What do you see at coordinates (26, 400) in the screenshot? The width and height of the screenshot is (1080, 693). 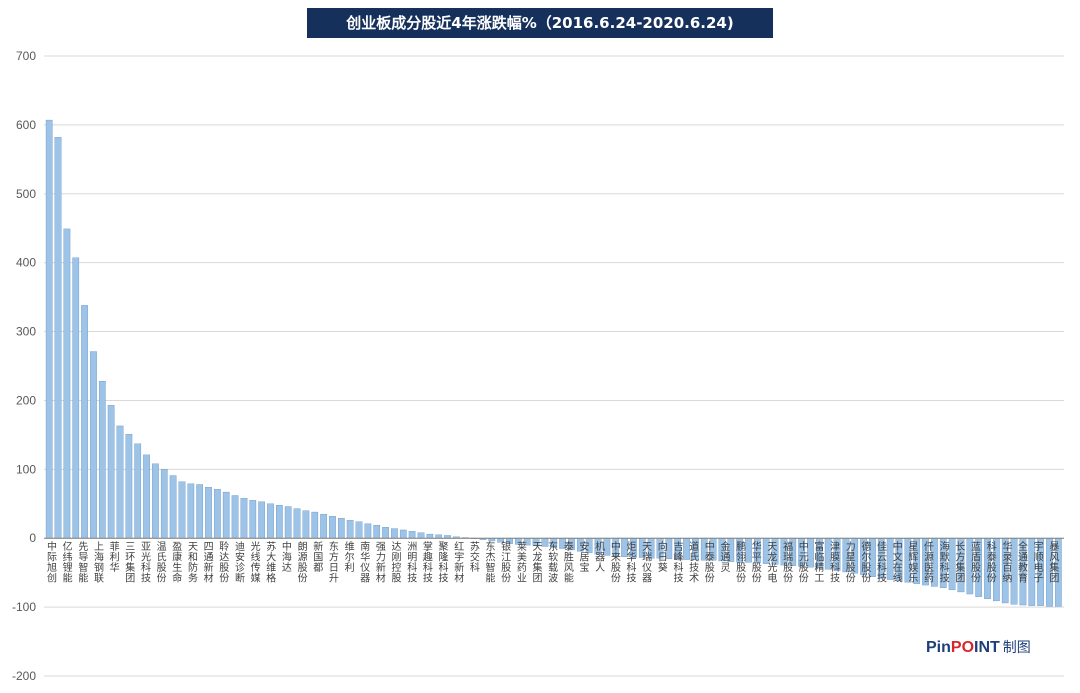 I see `y-tick-label: 200` at bounding box center [26, 400].